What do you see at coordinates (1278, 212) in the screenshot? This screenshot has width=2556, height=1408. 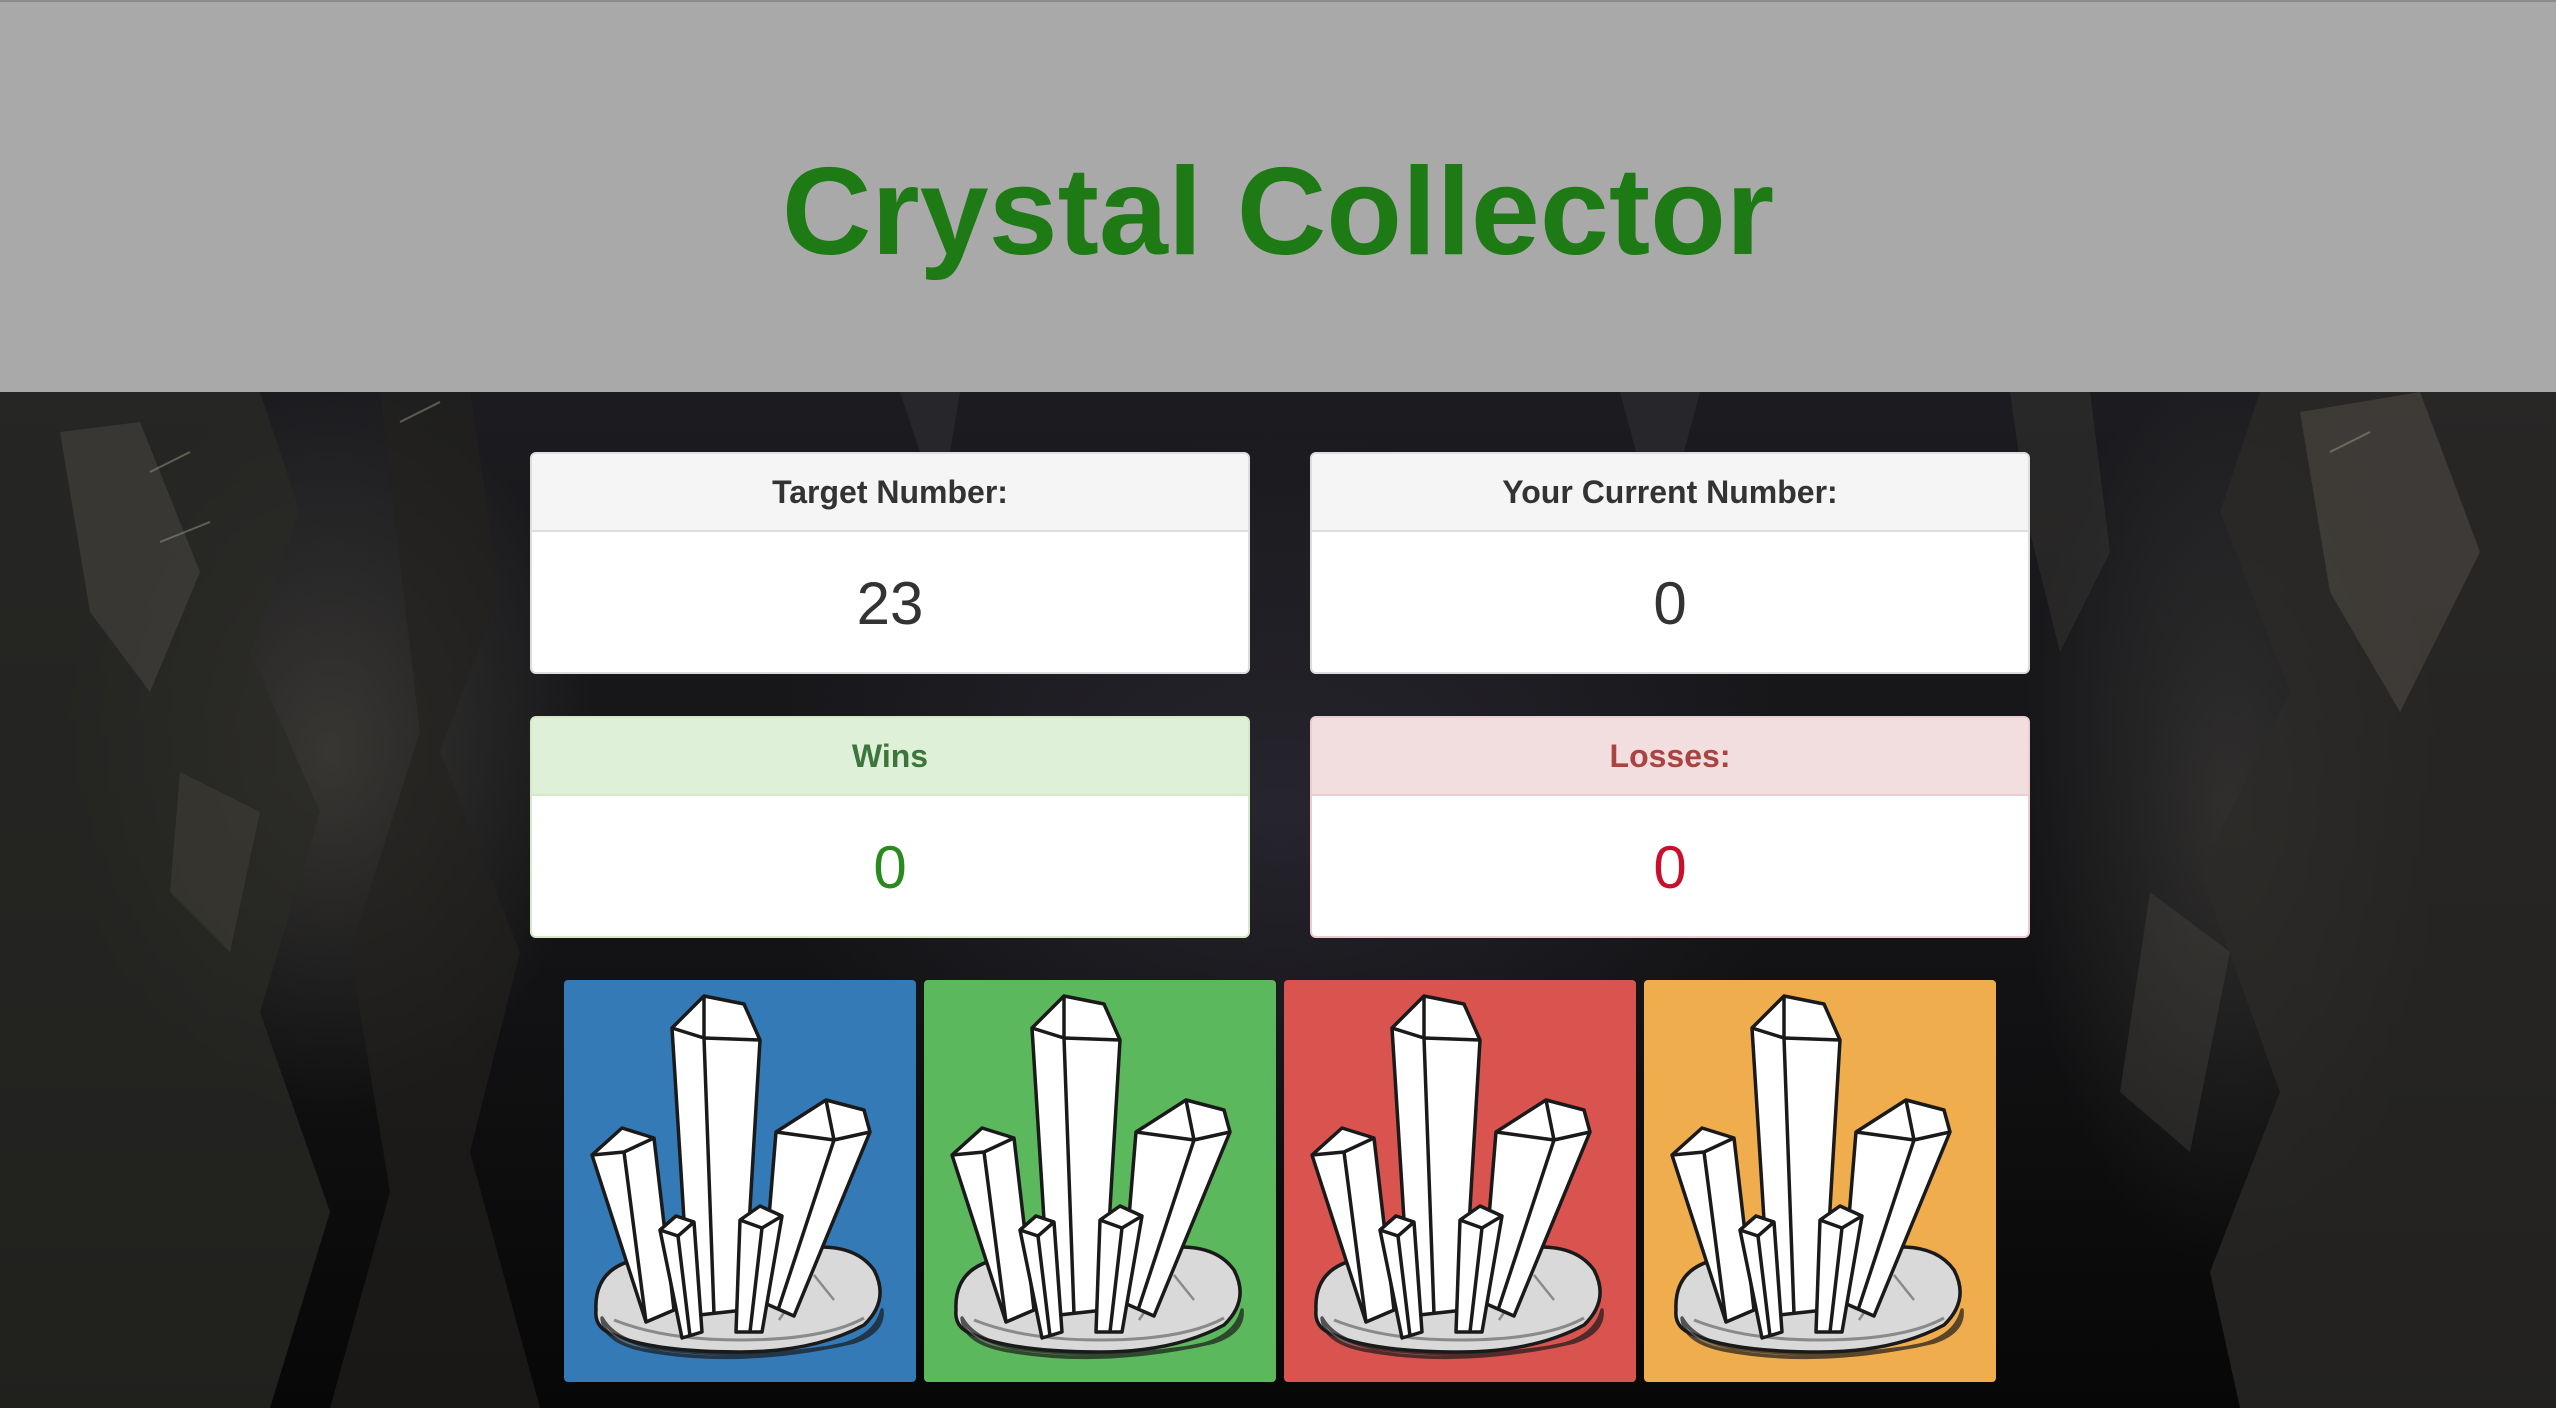 I see `page-title: Crystal Collector` at bounding box center [1278, 212].